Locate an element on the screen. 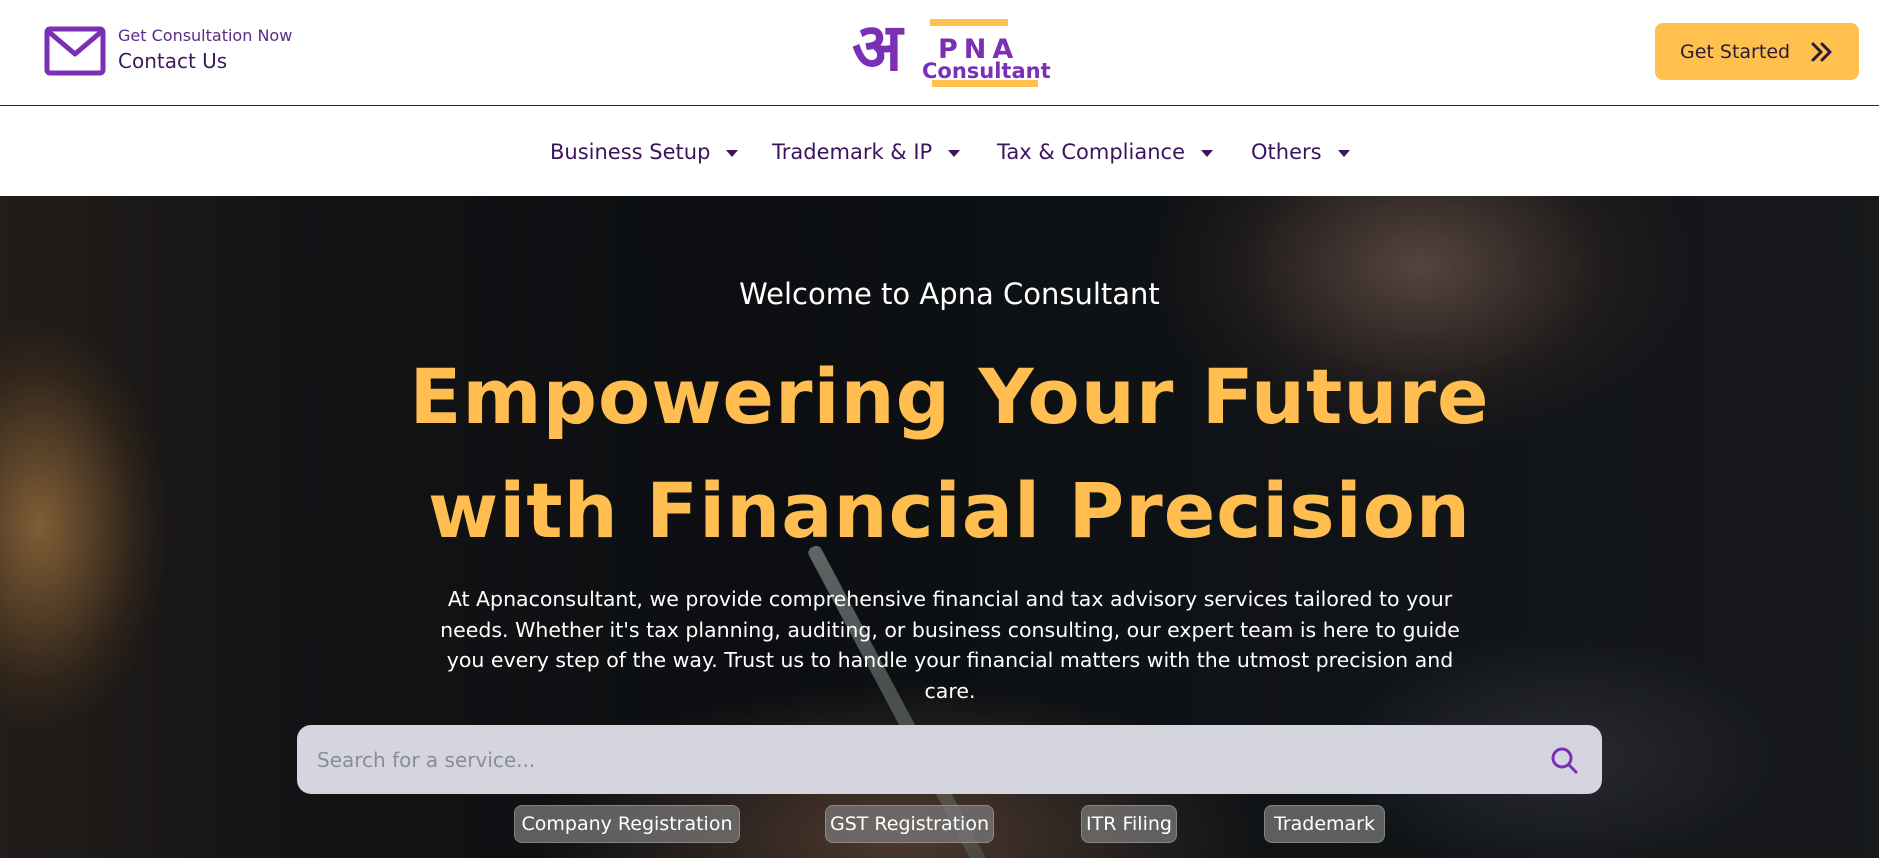  quick-link-label: Trademark is located at coordinates (1324, 824).